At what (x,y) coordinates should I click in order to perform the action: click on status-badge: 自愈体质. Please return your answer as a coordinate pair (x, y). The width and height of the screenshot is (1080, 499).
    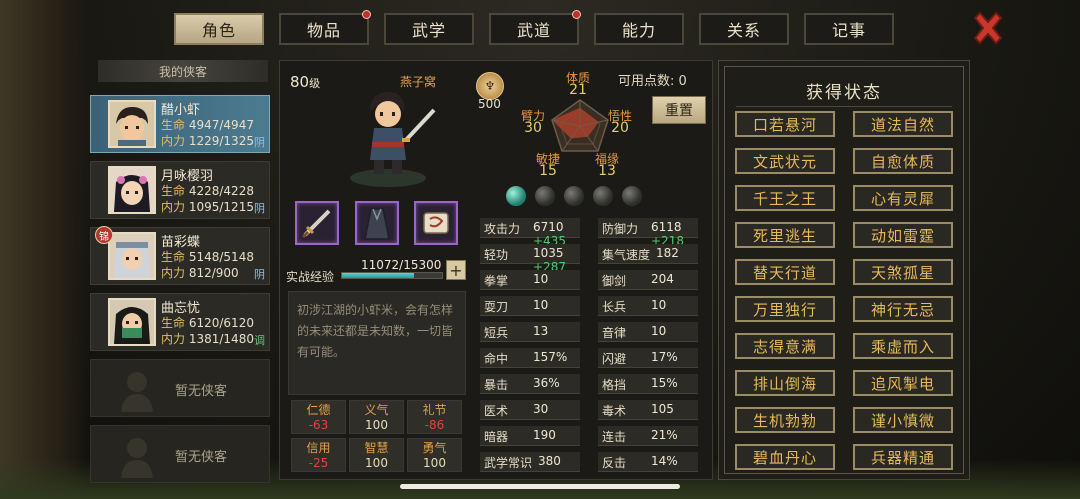
    Looking at the image, I should click on (903, 161).